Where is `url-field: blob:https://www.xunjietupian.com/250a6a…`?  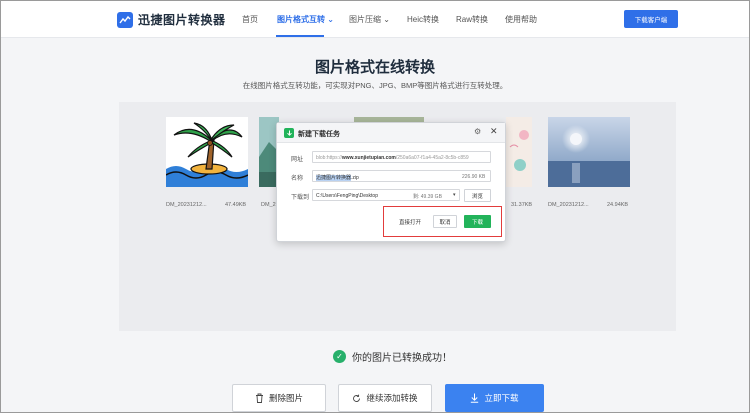
url-field: blob:https://www.xunjietupian.com/250a6a… is located at coordinates (401, 157).